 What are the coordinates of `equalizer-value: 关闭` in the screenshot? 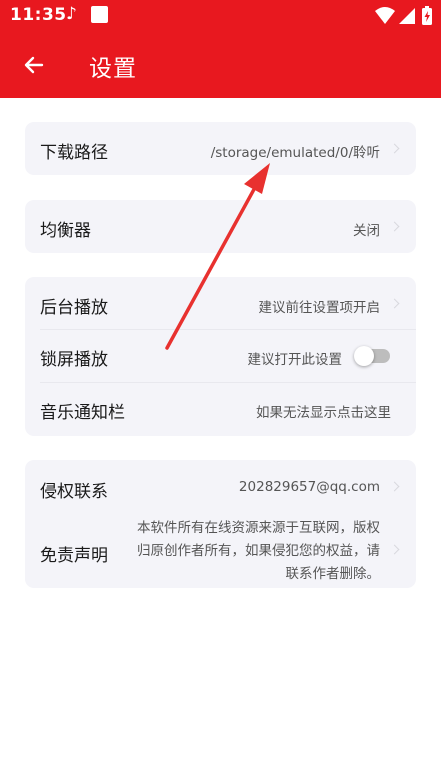 It's located at (366, 231).